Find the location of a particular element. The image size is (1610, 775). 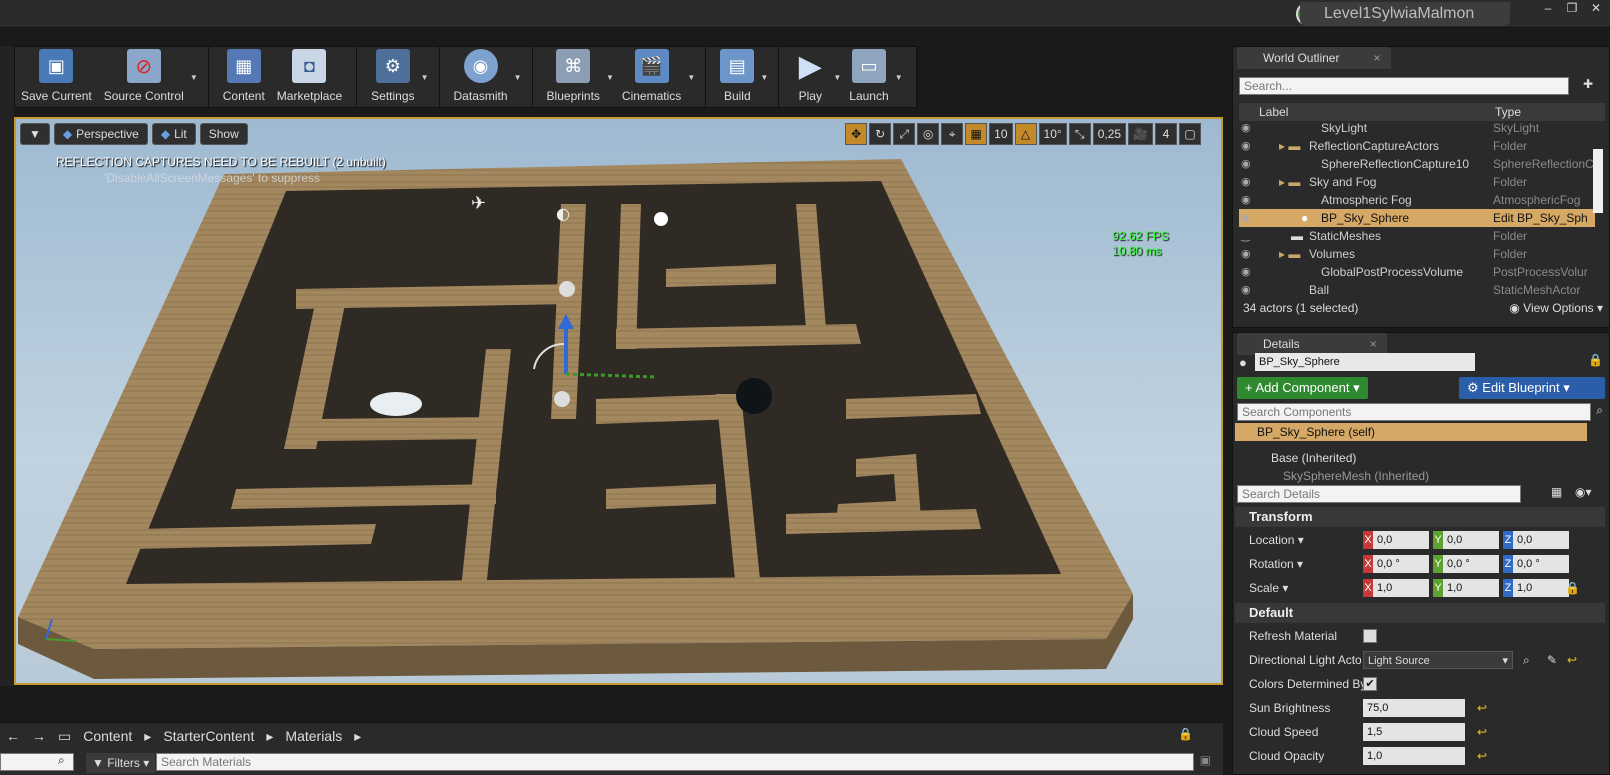

search-icon: ⌕ is located at coordinates (1526, 660).